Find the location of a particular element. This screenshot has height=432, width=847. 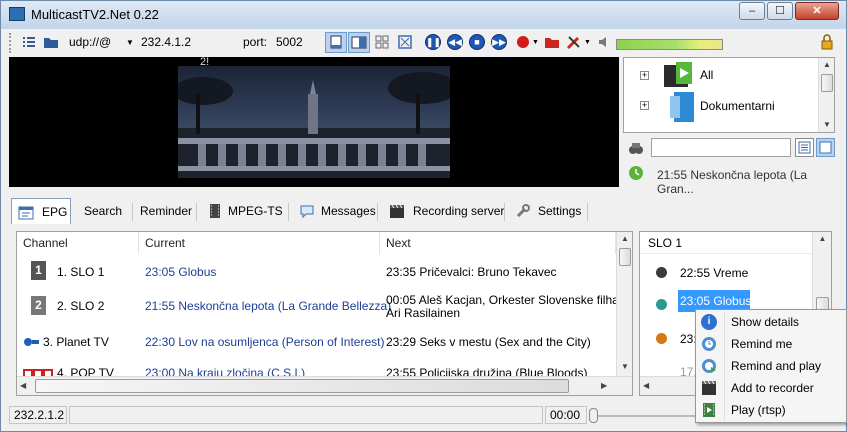

tree-scroll-up-icon: ▲ is located at coordinates (827, 64).